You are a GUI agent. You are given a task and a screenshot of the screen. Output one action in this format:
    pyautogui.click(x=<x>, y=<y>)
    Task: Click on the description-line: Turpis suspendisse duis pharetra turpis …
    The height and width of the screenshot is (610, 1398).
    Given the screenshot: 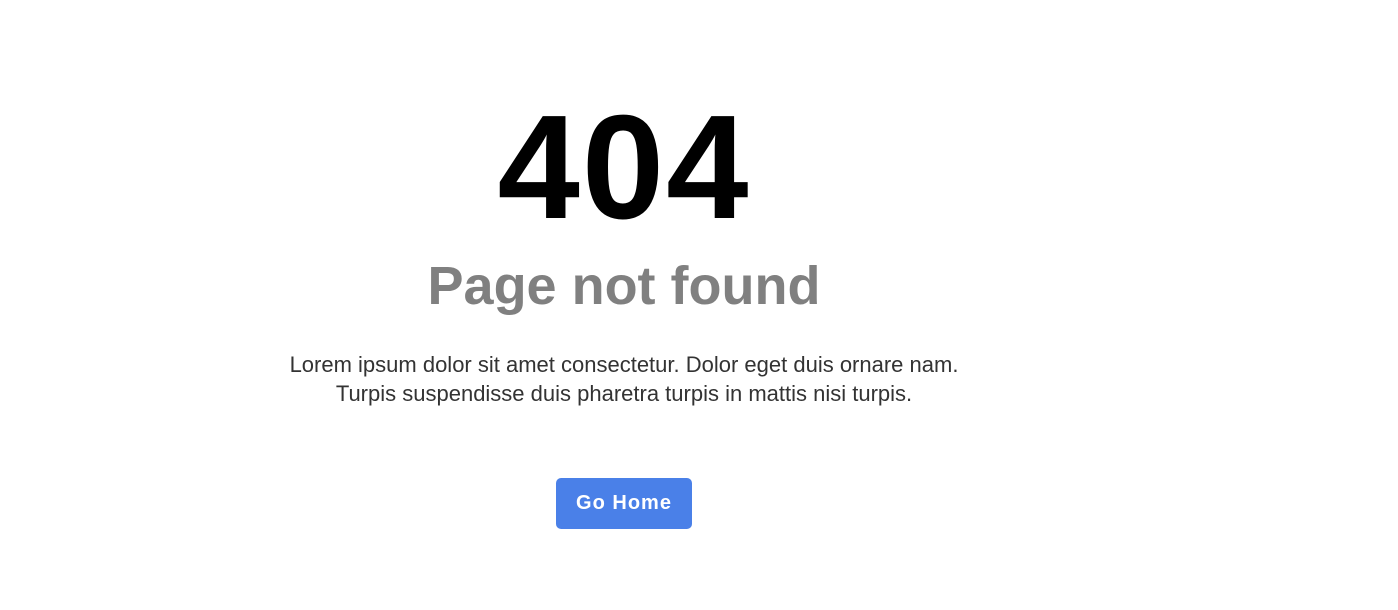 What is the action you would take?
    pyautogui.click(x=624, y=393)
    